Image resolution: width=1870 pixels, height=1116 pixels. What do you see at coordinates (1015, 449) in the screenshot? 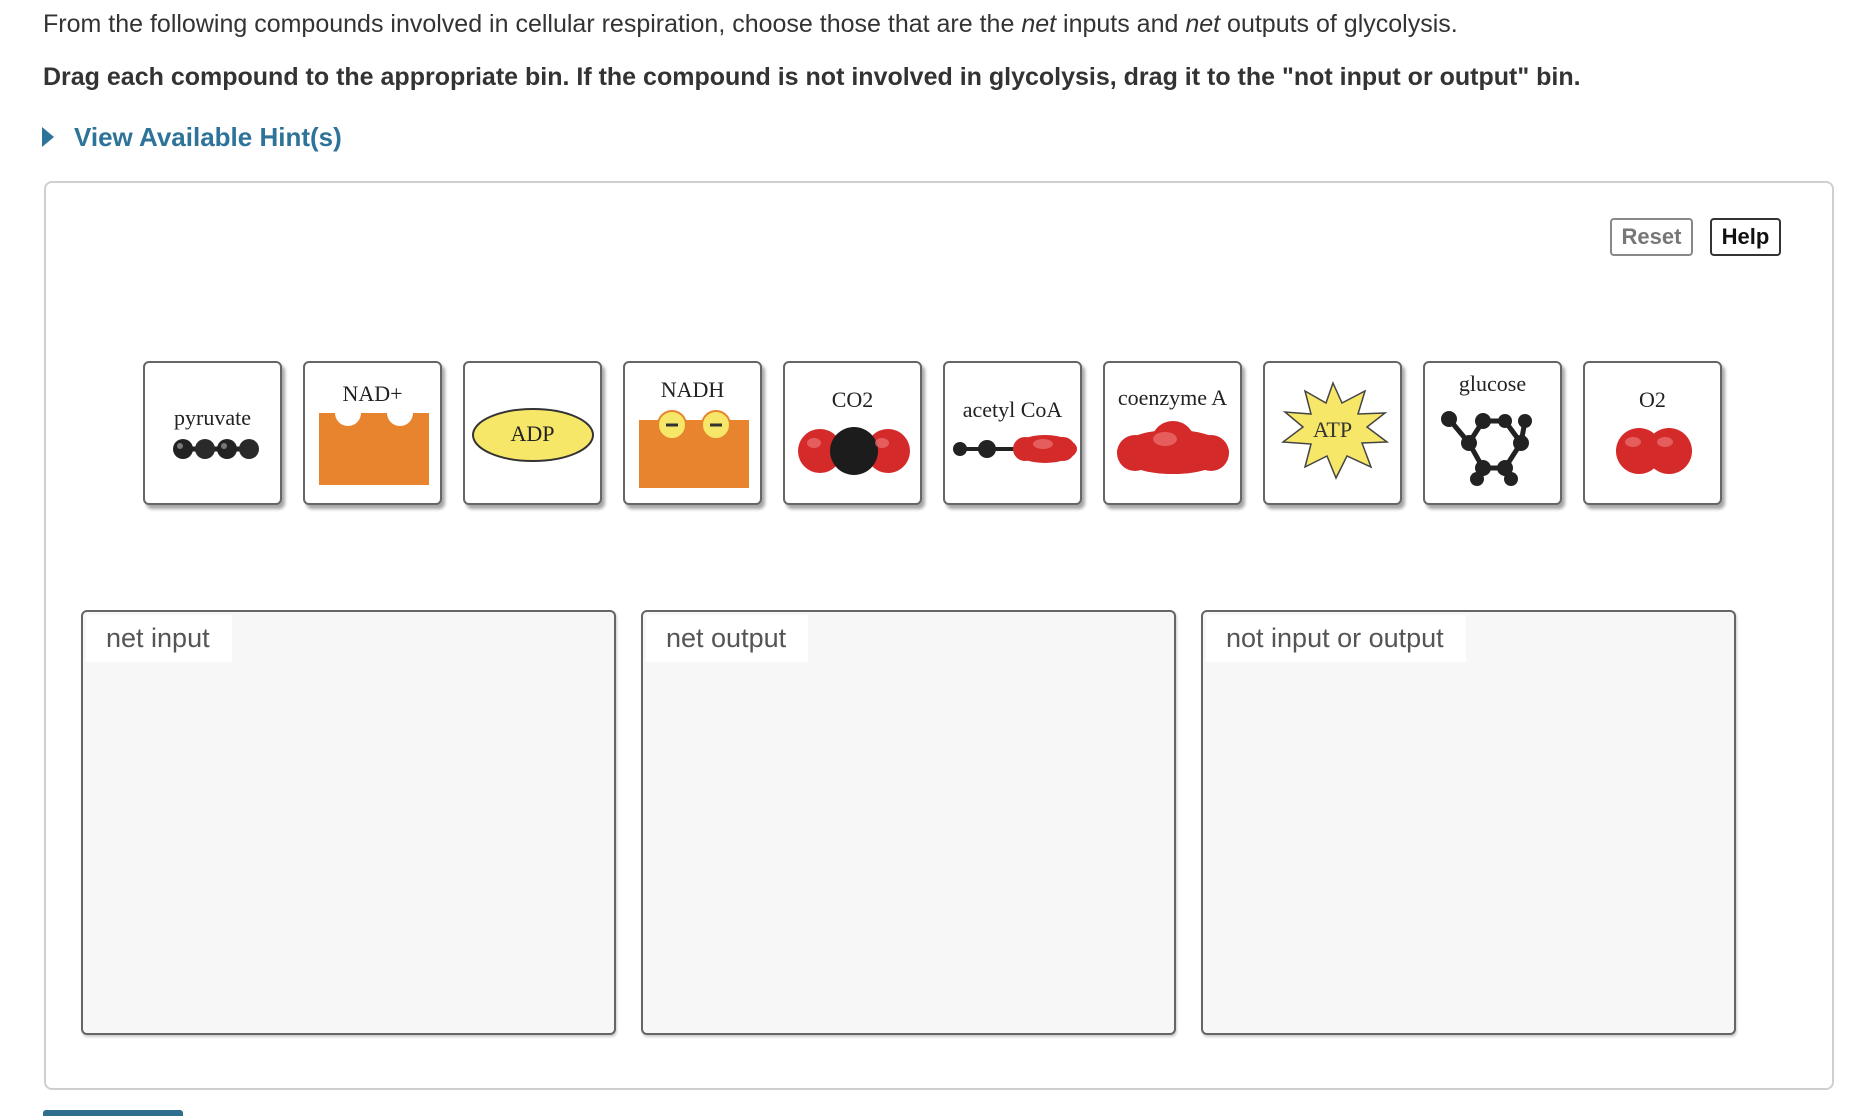
I see `acetyl-coa-icon` at bounding box center [1015, 449].